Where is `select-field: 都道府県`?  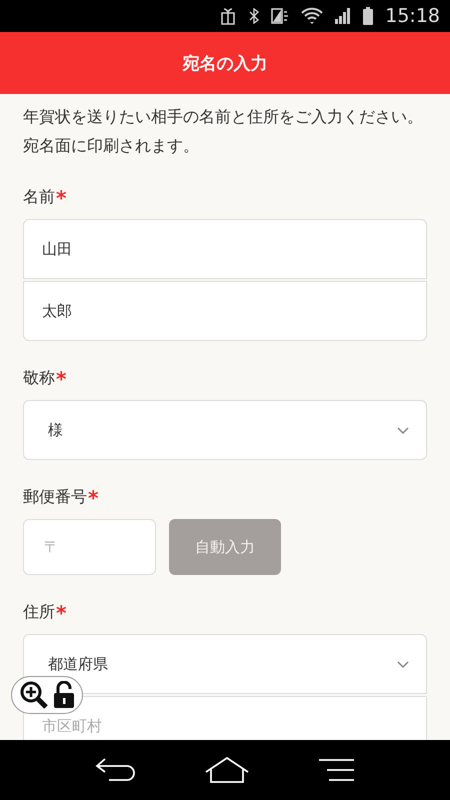
select-field: 都道府県 is located at coordinates (225, 664).